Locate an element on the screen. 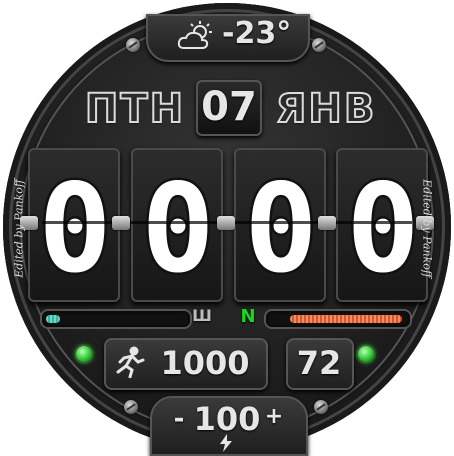 The image size is (454, 456). hour-tens-card: 0 is located at coordinates (74, 225).